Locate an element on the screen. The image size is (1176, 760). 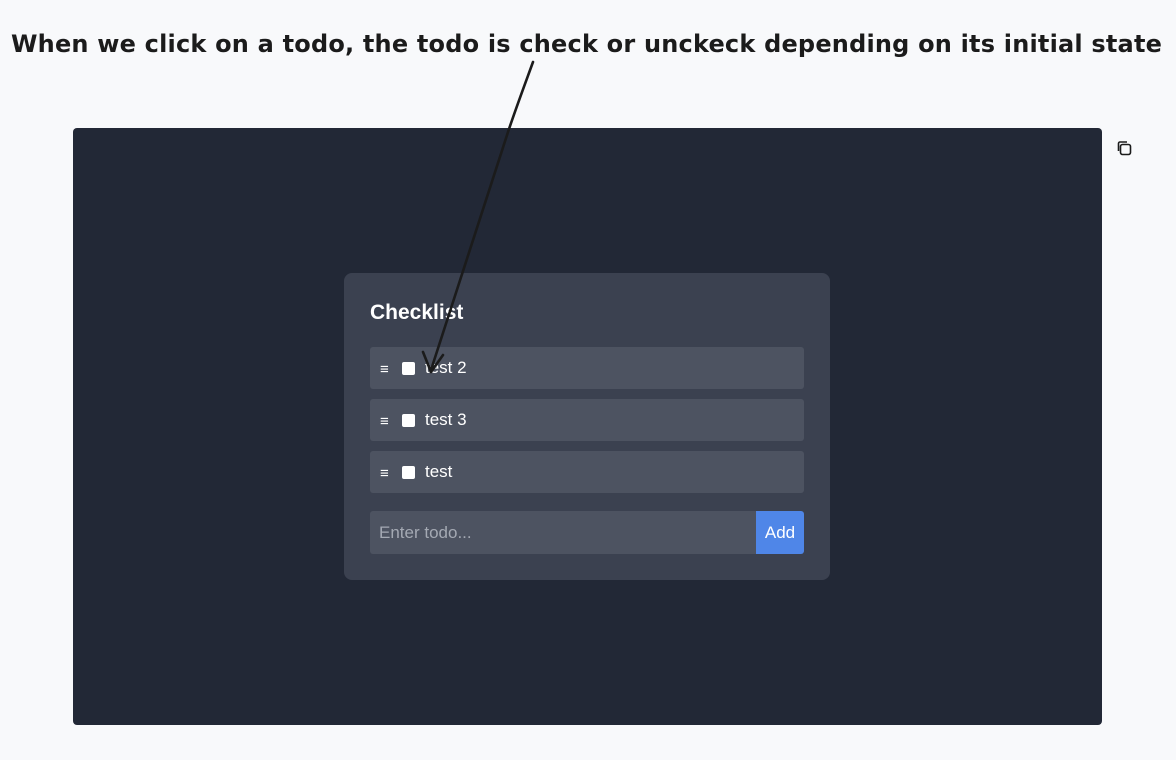
checklist-title: Checklist is located at coordinates (417, 312).